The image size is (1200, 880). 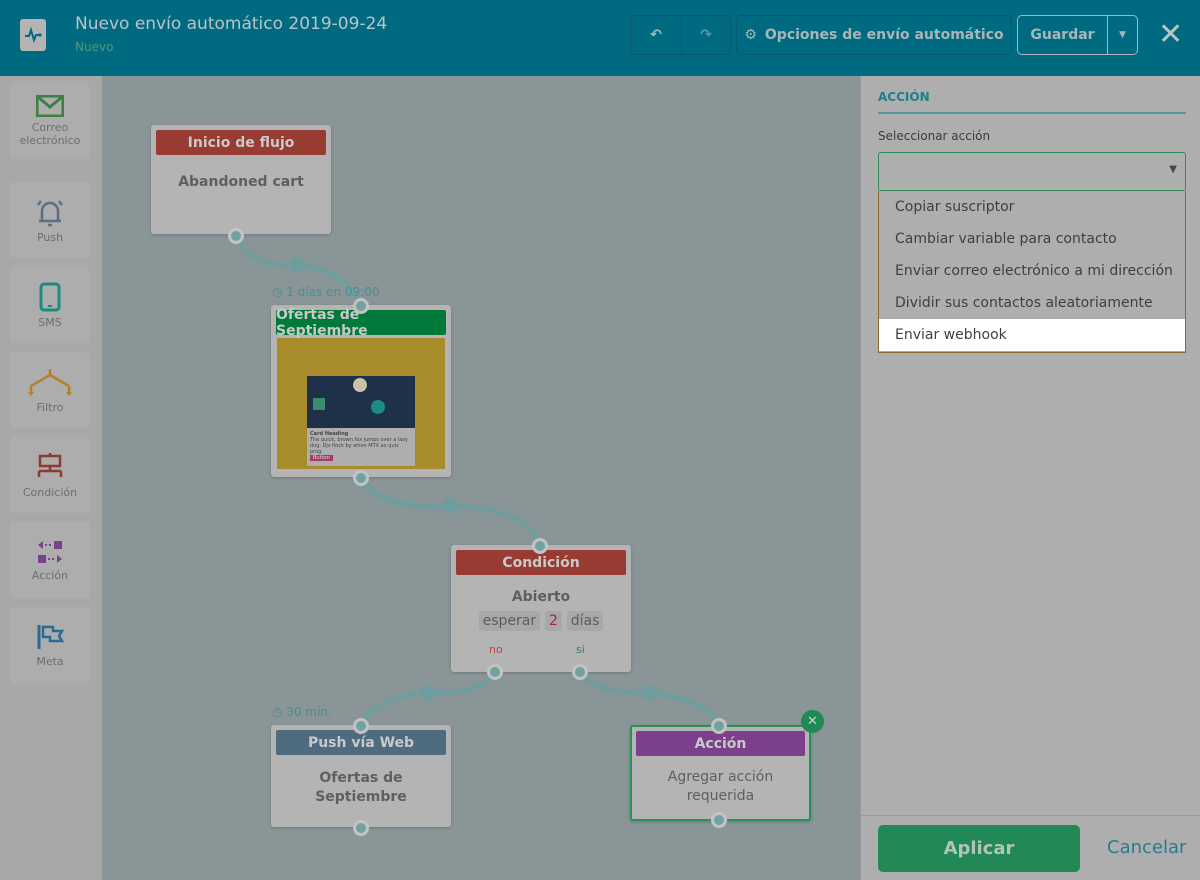 What do you see at coordinates (241, 142) in the screenshot?
I see `node-header: Inicio de flujo` at bounding box center [241, 142].